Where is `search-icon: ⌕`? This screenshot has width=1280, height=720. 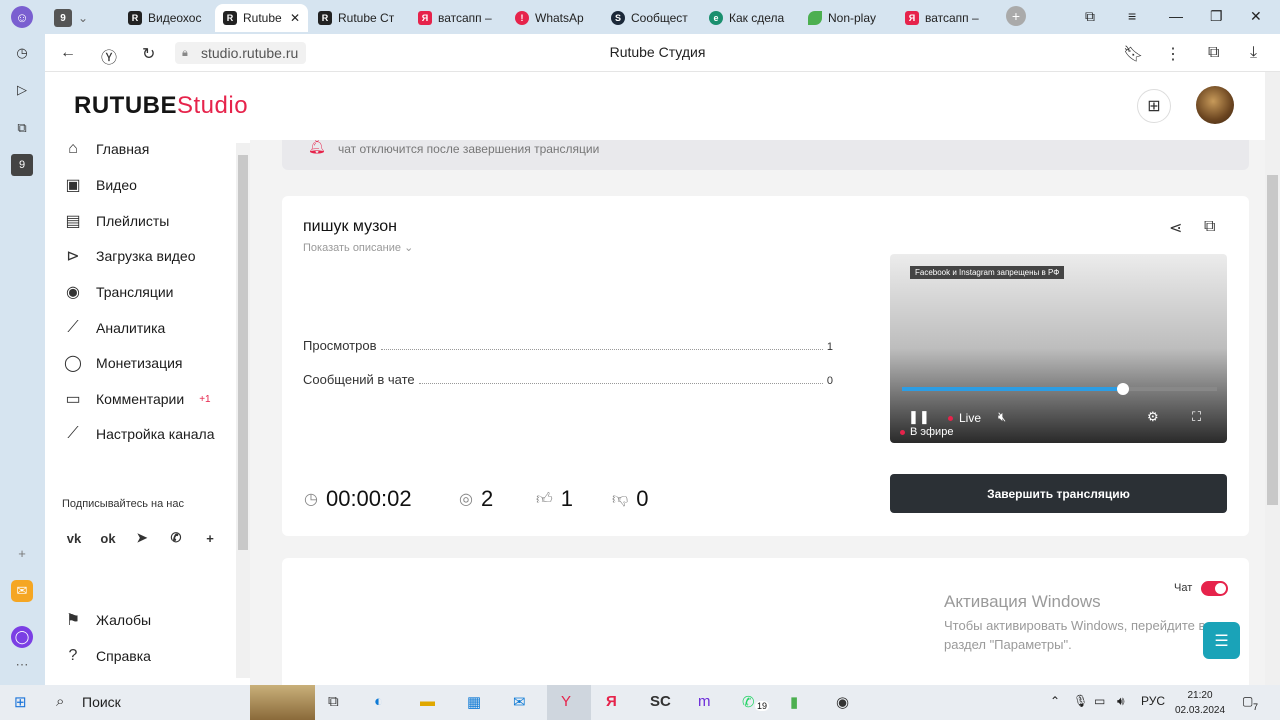
search-icon: ⌕ is located at coordinates (60, 701).